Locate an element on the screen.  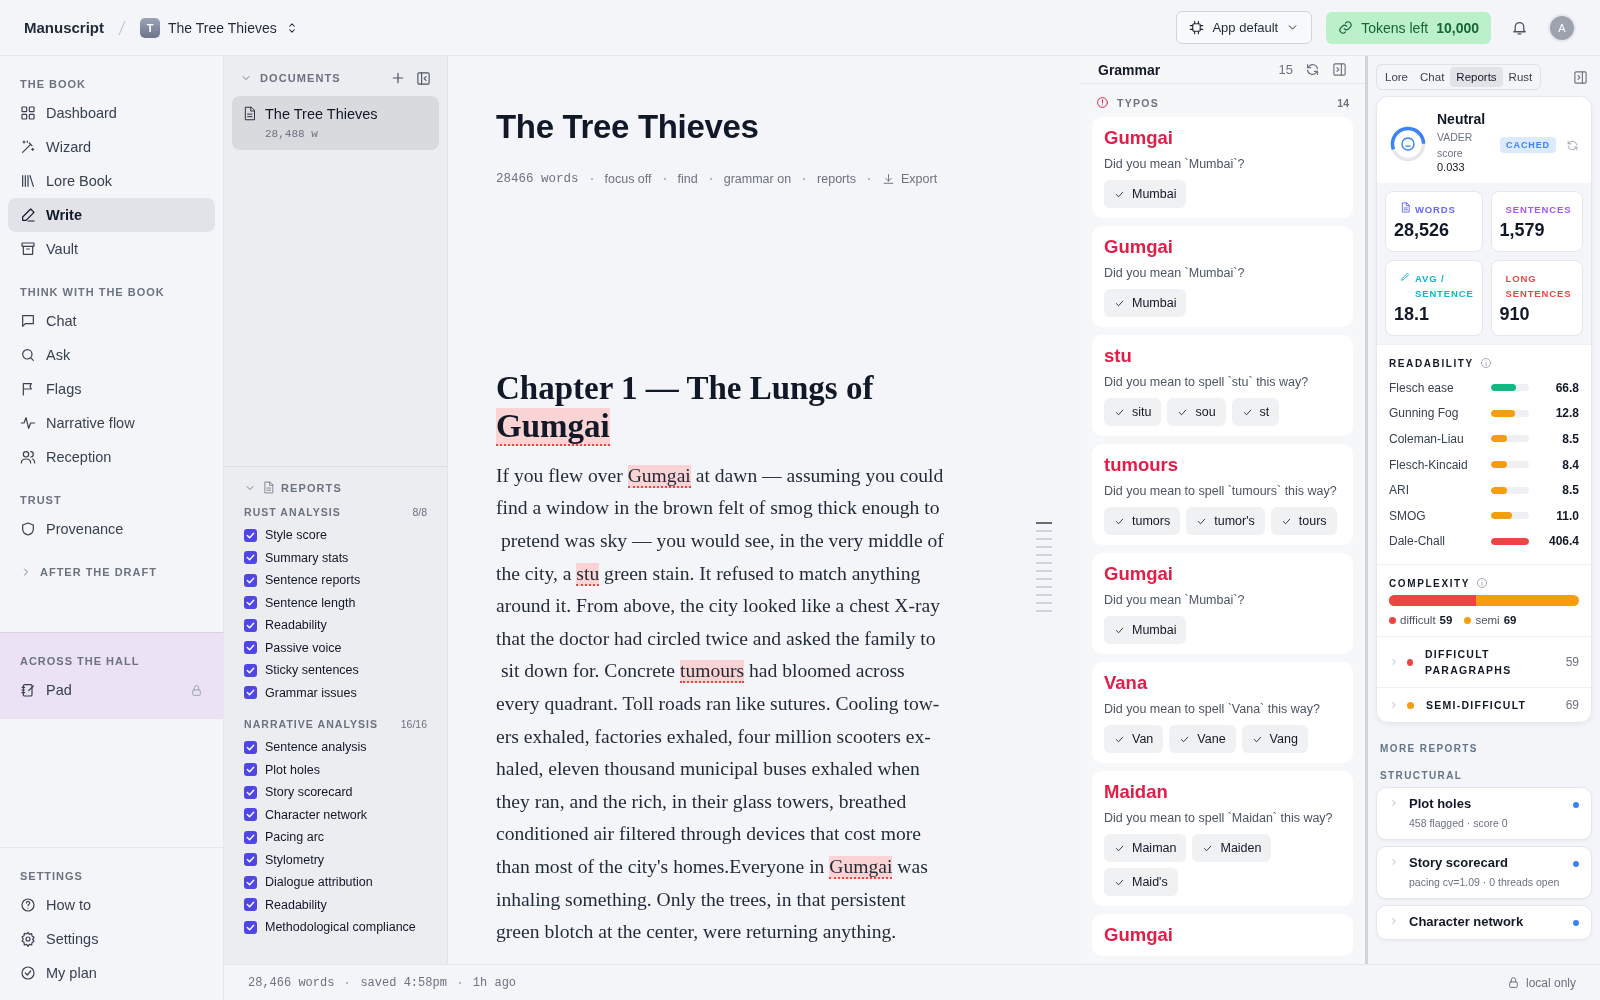
suggestion-button: Van is located at coordinates (1134, 739).